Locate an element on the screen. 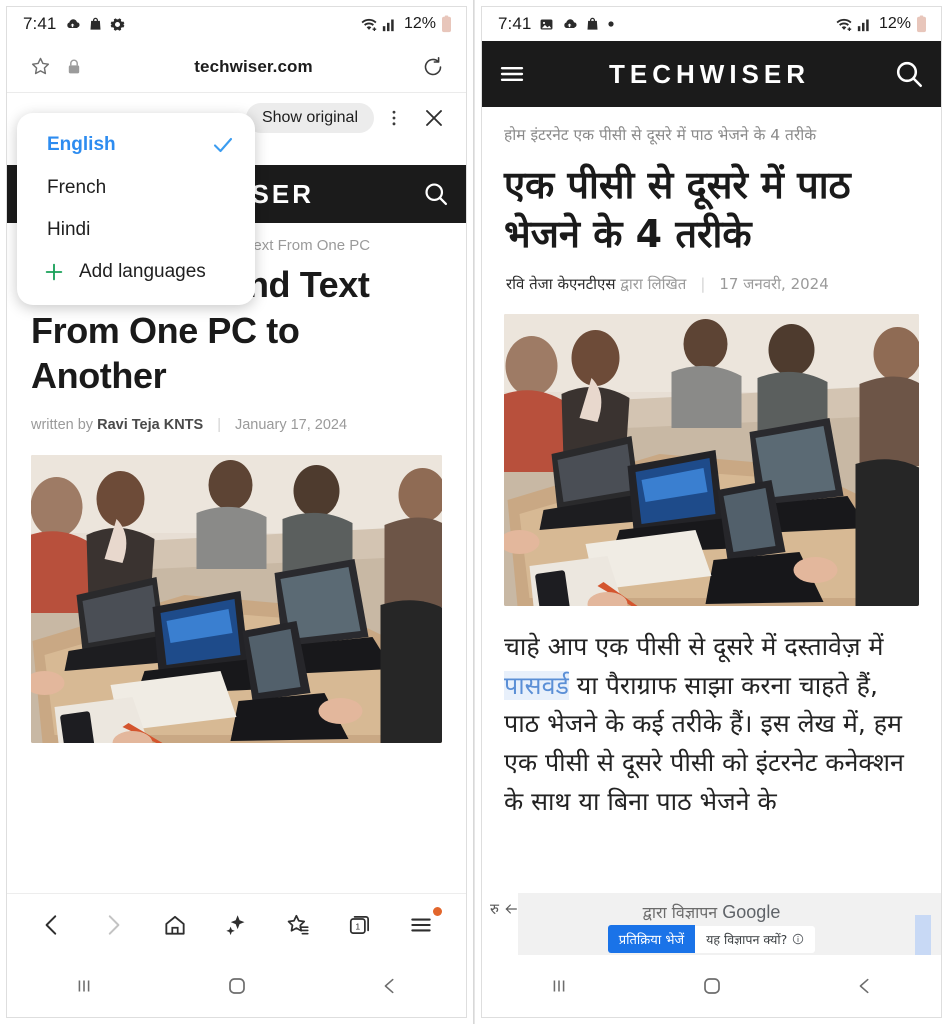 The image size is (948, 1024). language-label: English is located at coordinates (81, 144).